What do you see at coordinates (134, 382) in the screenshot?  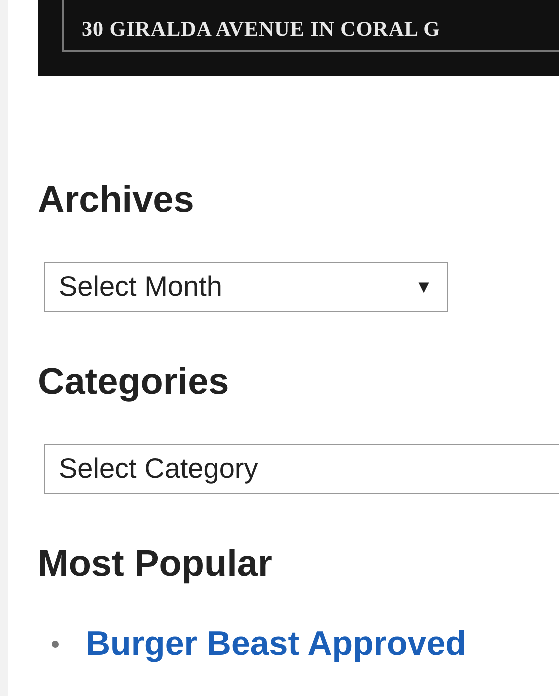 I see `section-heading: Categories` at bounding box center [134, 382].